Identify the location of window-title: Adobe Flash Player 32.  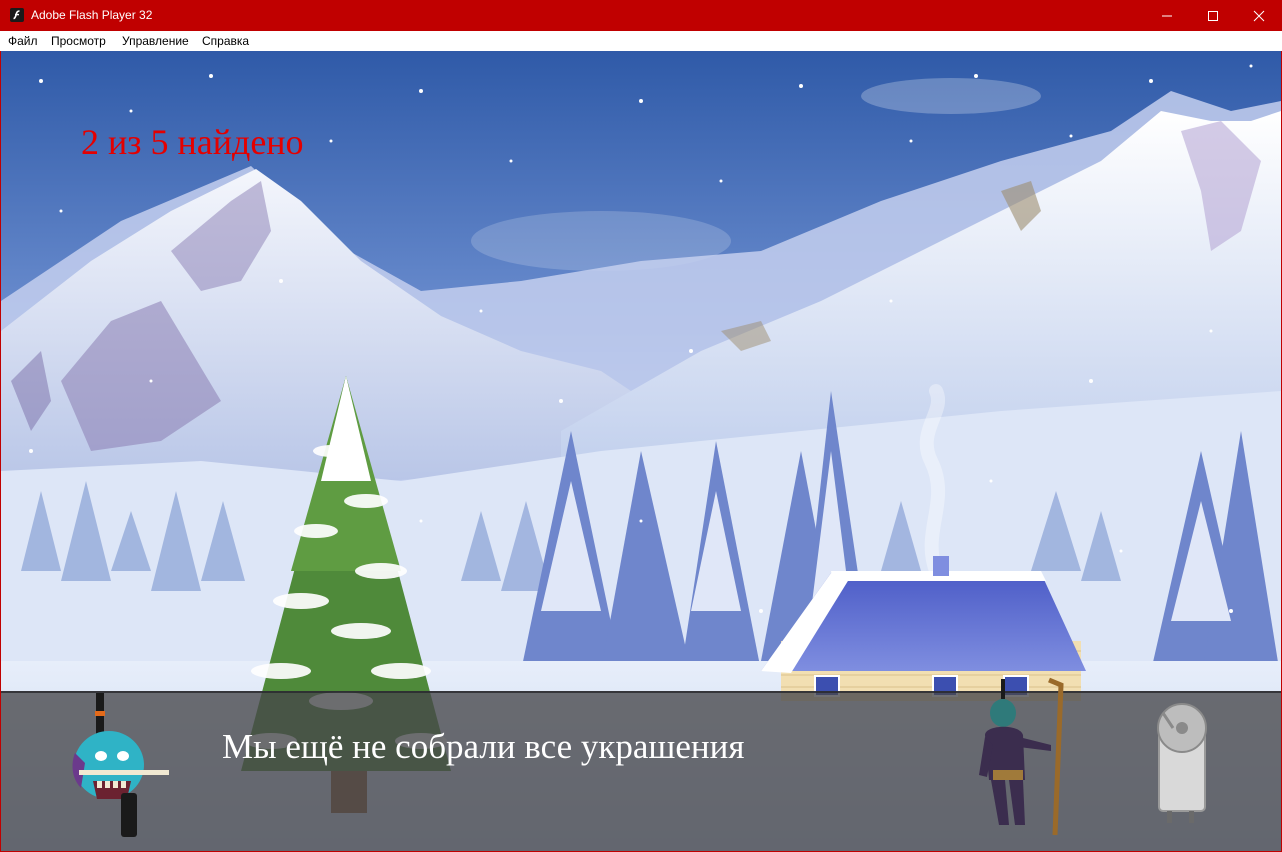
(92, 15).